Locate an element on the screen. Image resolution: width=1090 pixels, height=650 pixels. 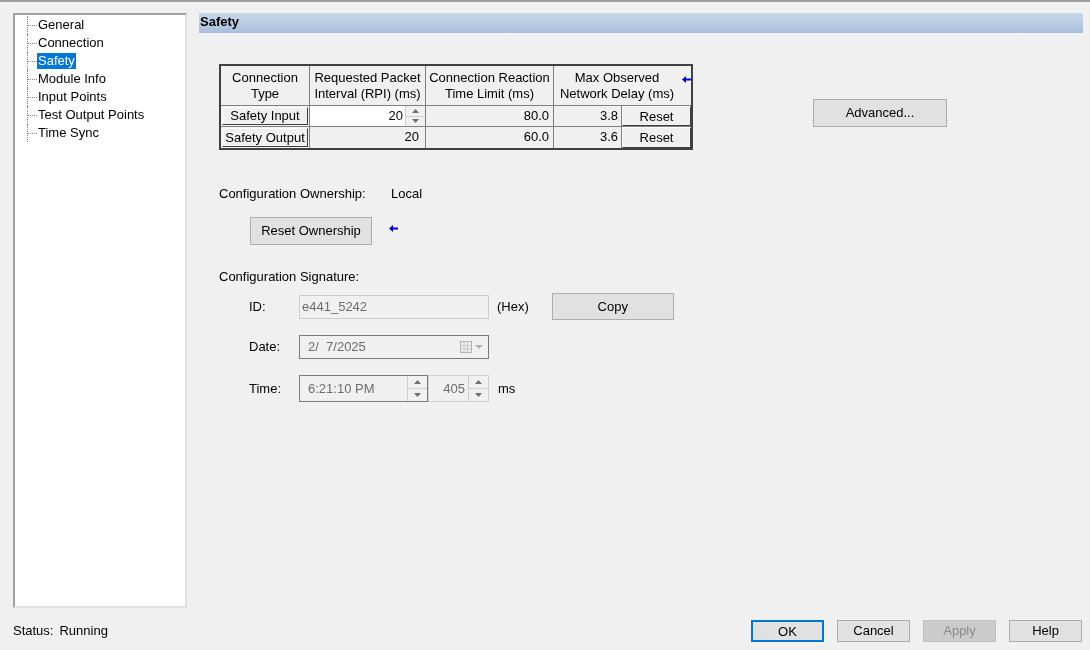
ms-label: ms is located at coordinates (507, 388).